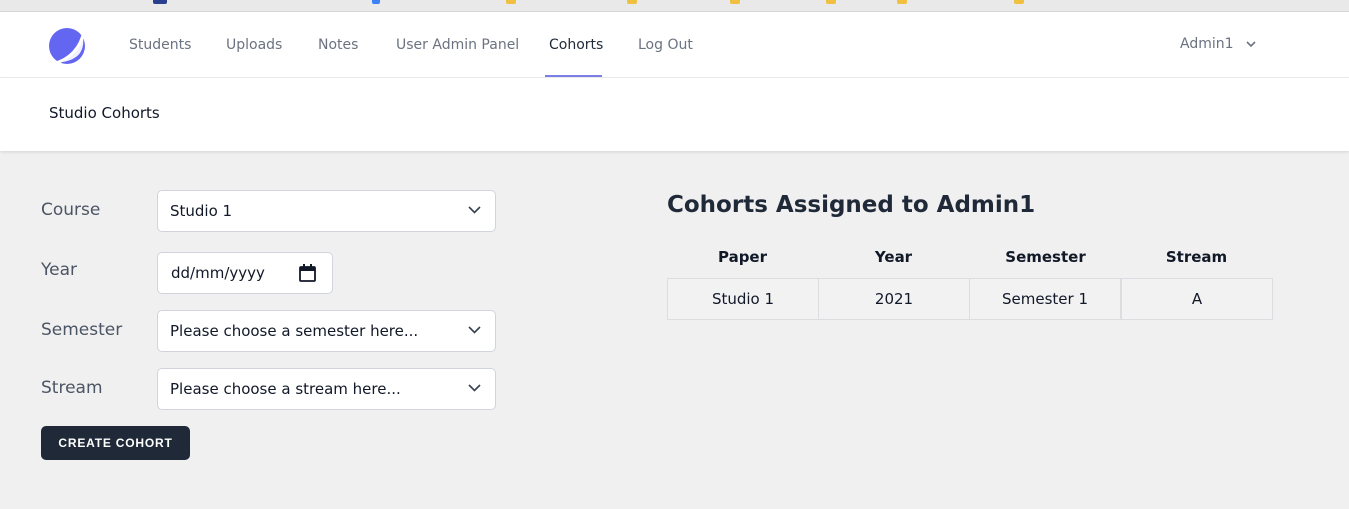 The width and height of the screenshot is (1349, 509). Describe the element at coordinates (71, 210) in the screenshot. I see `course-label: Course` at that location.